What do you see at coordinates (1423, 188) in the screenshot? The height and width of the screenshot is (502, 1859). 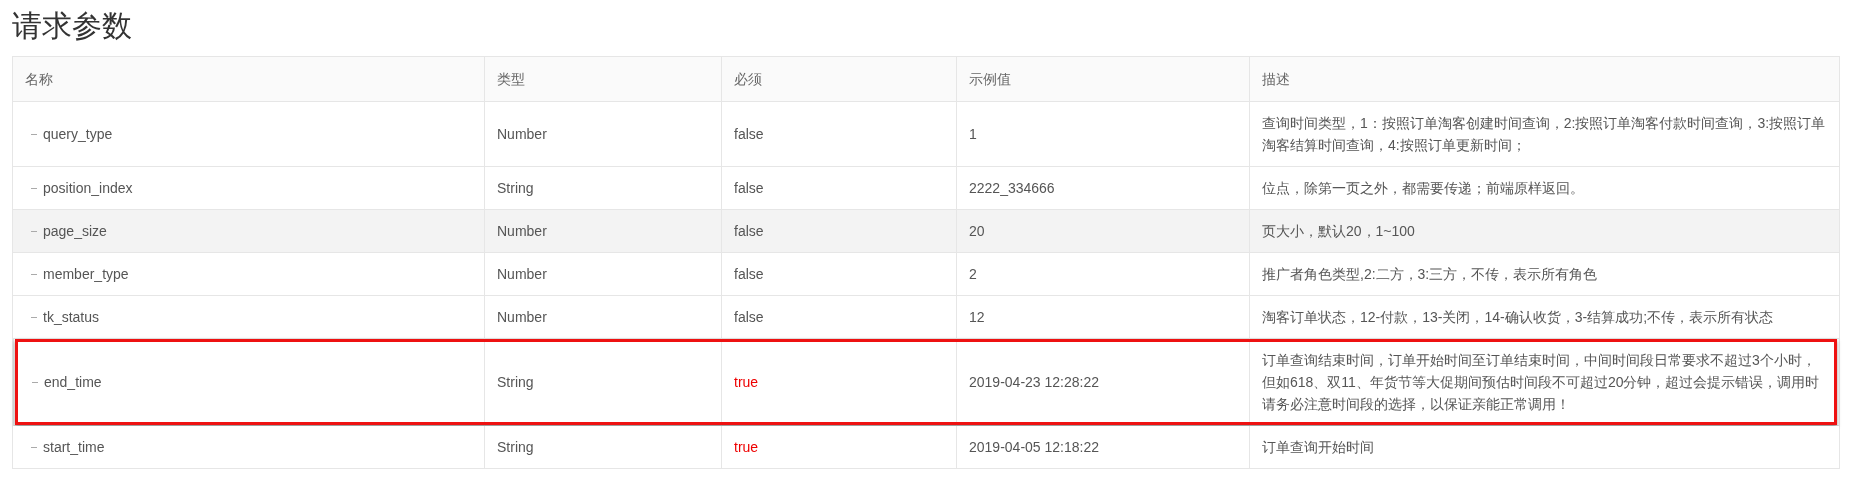 I see `description-text: 位点，除第一页之外，都需要传递；前端原样返回。` at bounding box center [1423, 188].